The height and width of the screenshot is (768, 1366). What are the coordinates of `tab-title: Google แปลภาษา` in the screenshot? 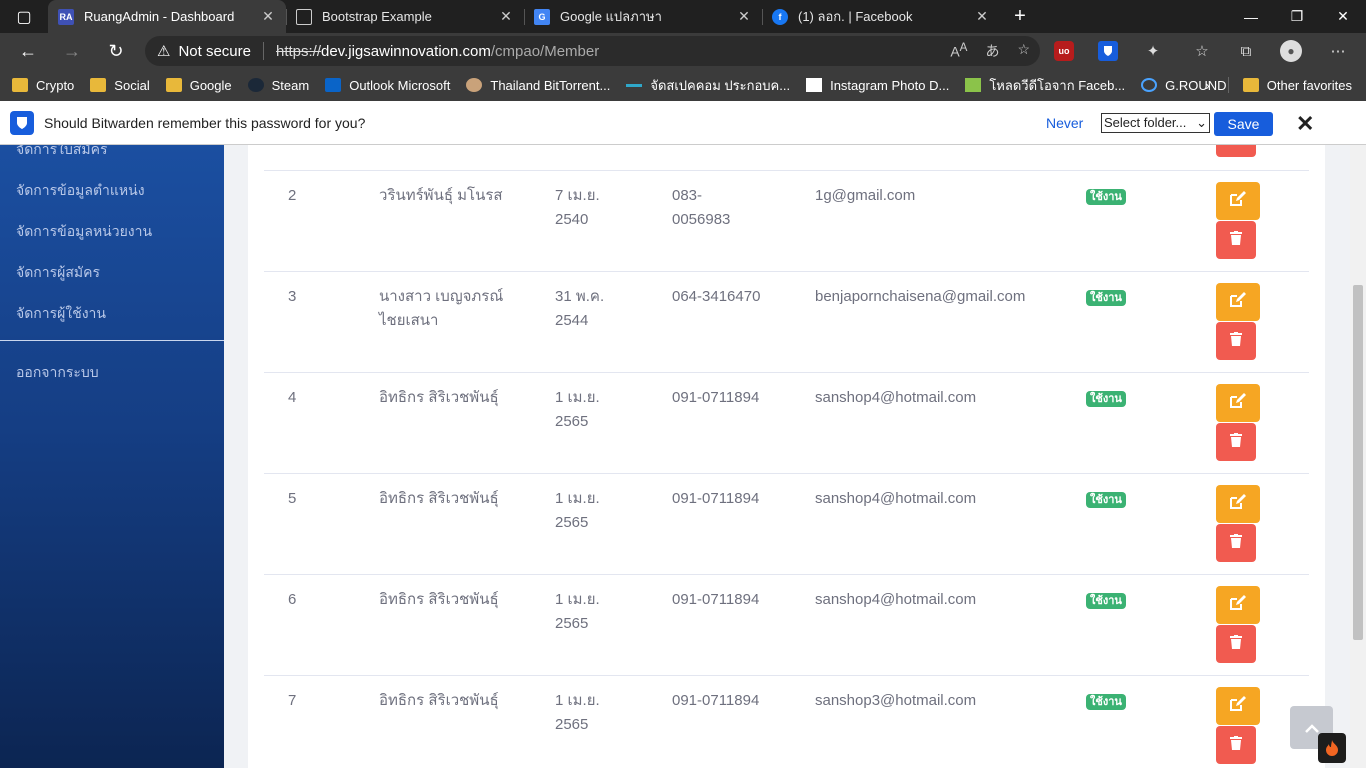 It's located at (611, 16).